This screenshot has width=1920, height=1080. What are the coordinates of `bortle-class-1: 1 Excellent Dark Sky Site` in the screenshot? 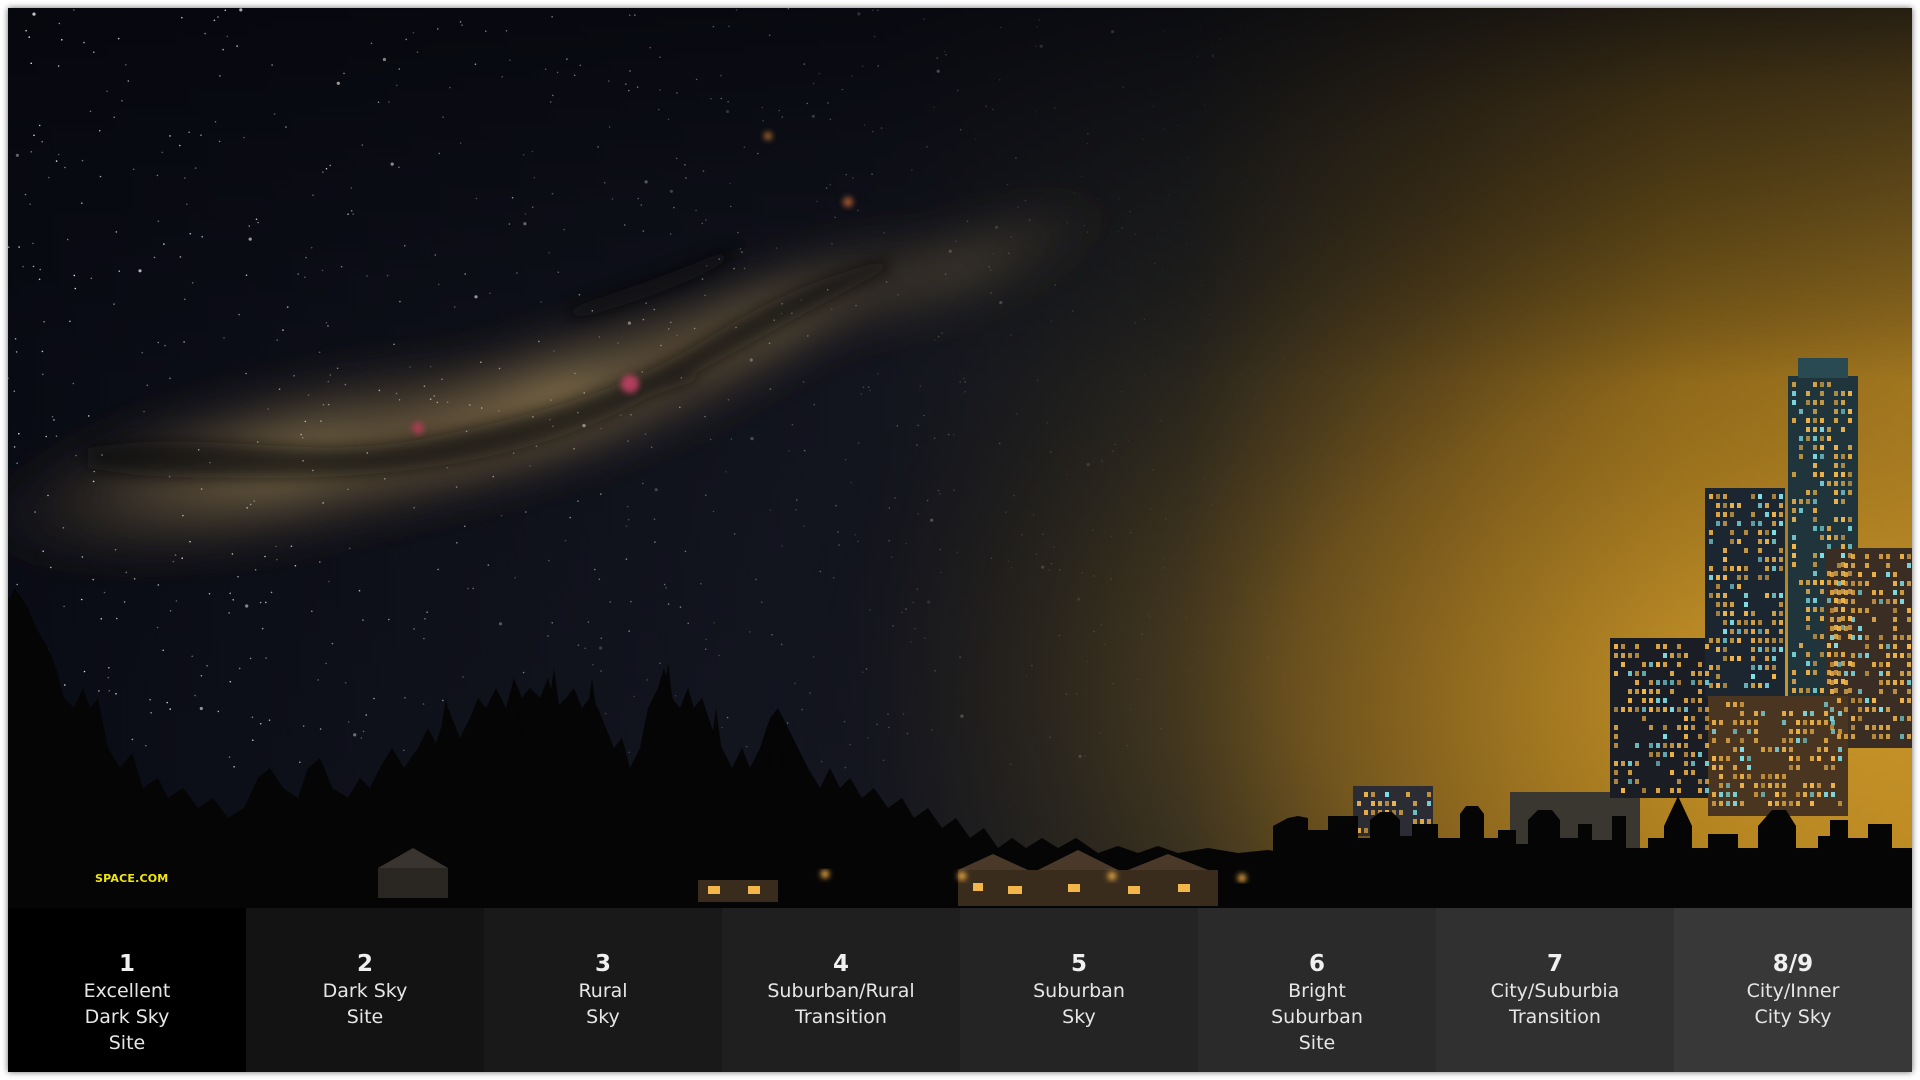 It's located at (127, 990).